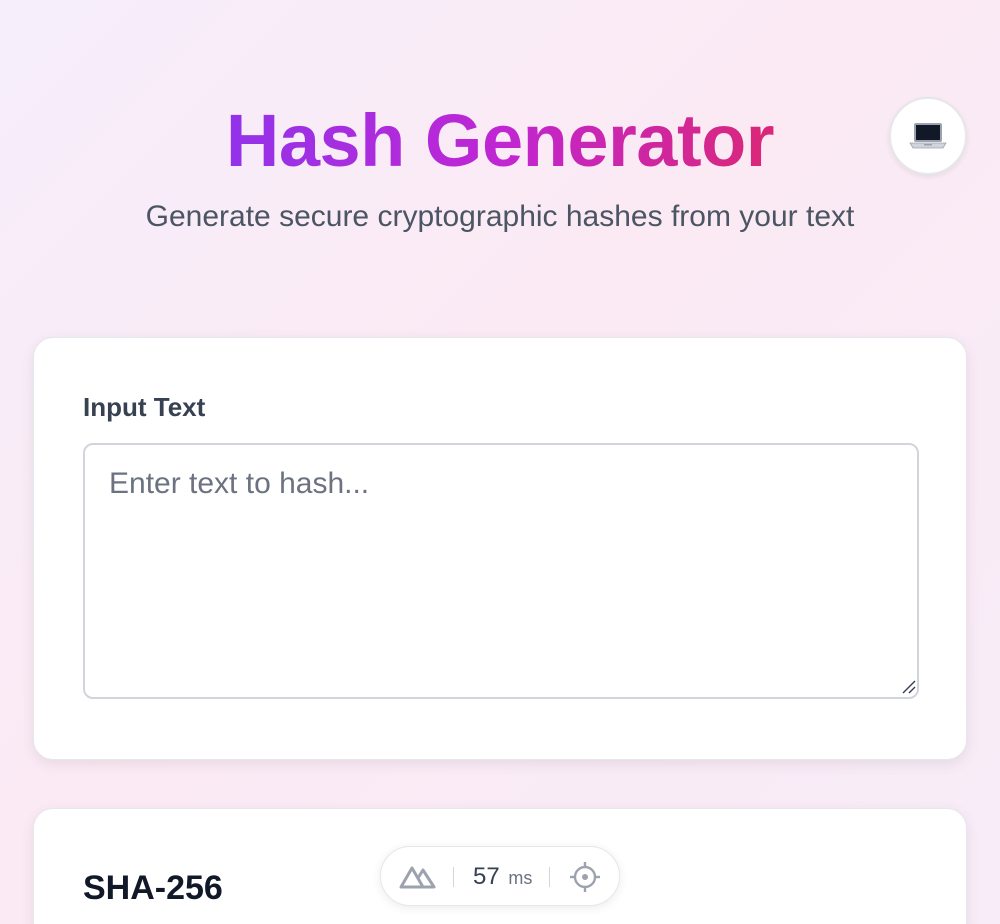 Image resolution: width=1000 pixels, height=924 pixels. What do you see at coordinates (908, 686) in the screenshot?
I see `resize-handle-icon` at bounding box center [908, 686].